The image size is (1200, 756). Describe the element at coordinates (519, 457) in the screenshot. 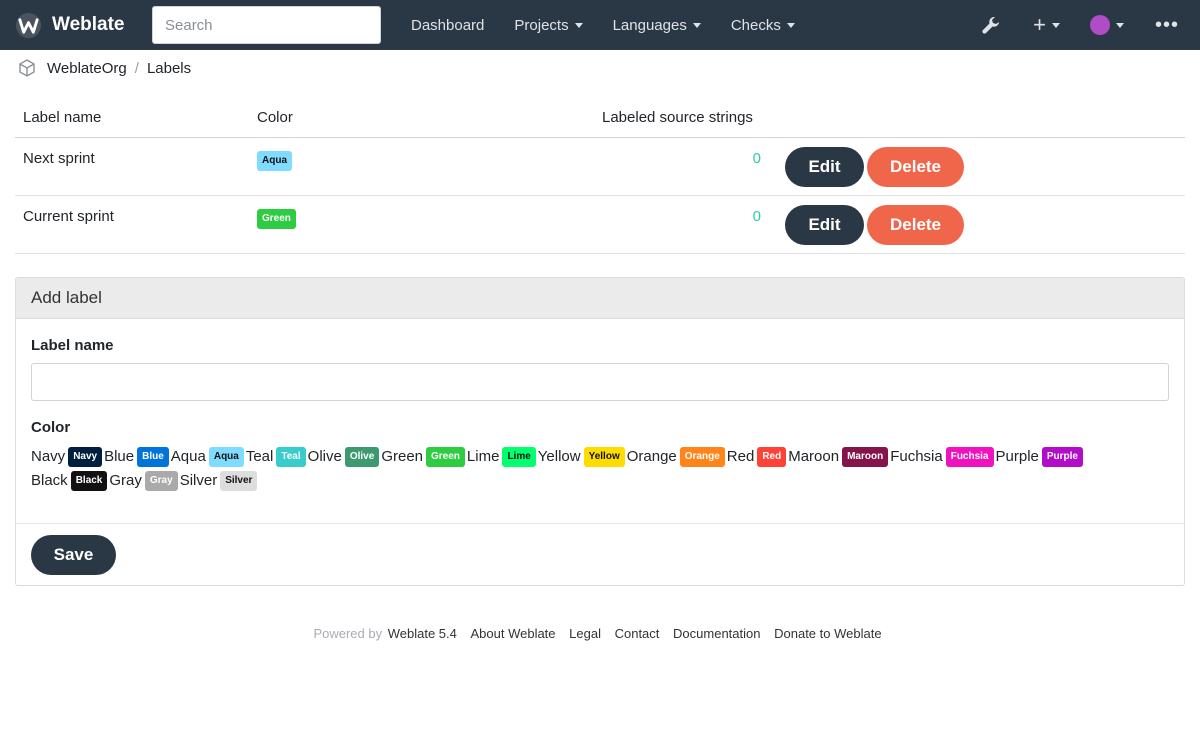

I see `color-badge: Lime` at that location.